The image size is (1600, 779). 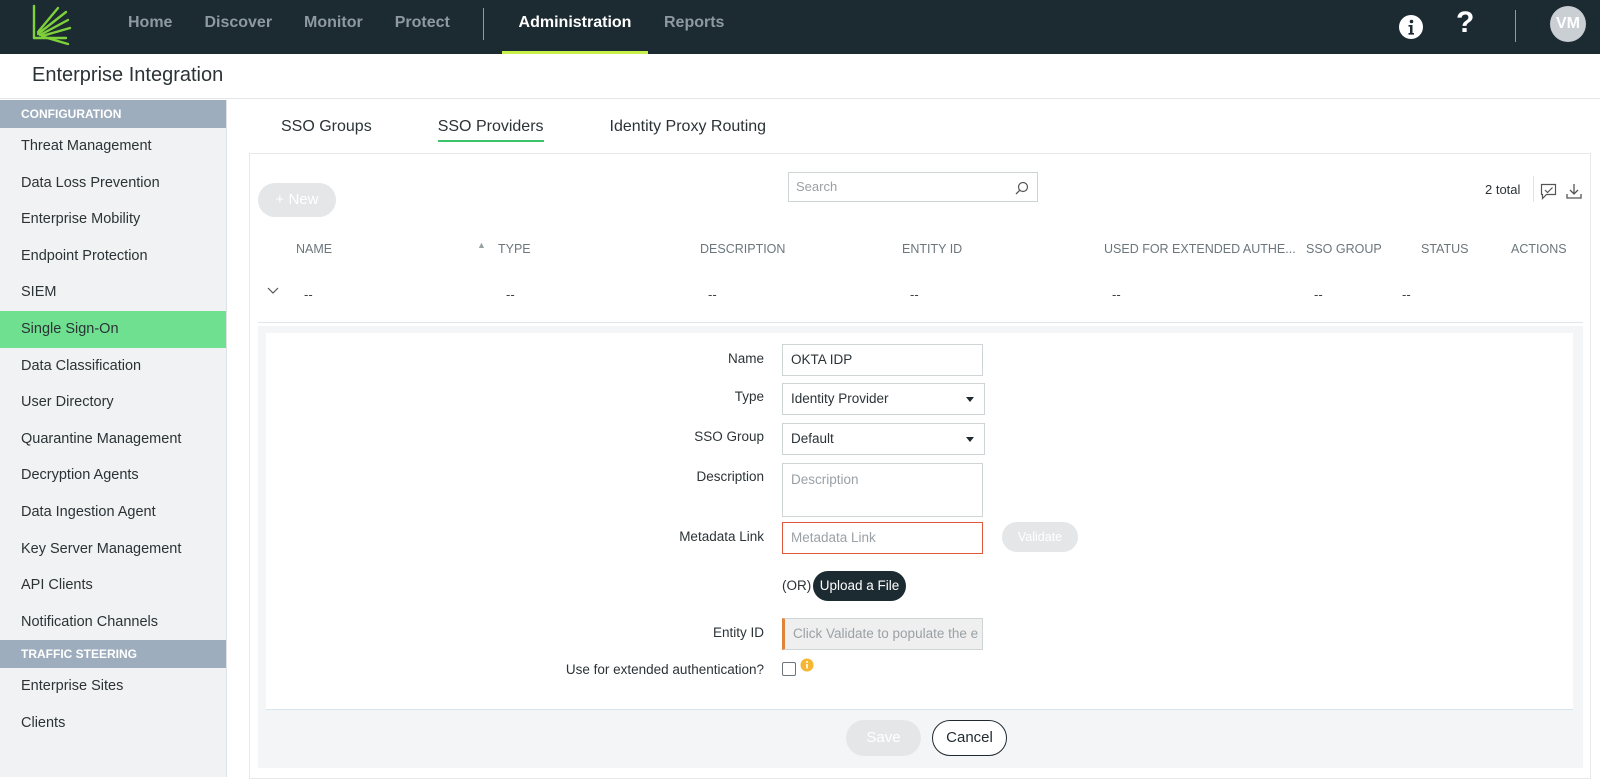 What do you see at coordinates (333, 27) in the screenshot?
I see `nav-monitor: Monitor` at bounding box center [333, 27].